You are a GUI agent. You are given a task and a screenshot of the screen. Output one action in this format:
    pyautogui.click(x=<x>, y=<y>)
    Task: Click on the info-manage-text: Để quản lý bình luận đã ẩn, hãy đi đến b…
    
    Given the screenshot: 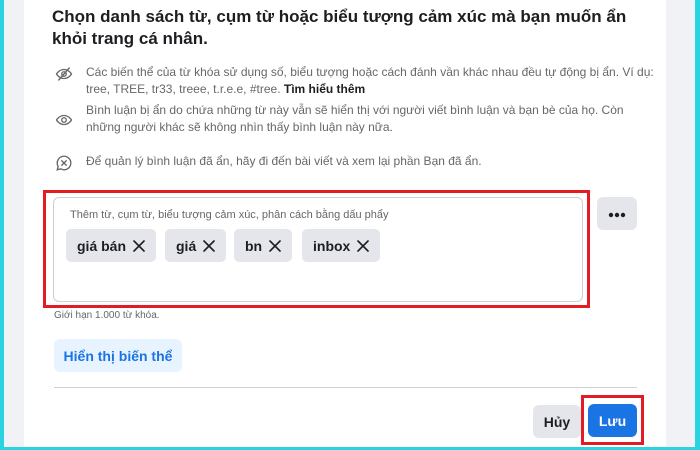 What is the action you would take?
    pyautogui.click(x=284, y=161)
    